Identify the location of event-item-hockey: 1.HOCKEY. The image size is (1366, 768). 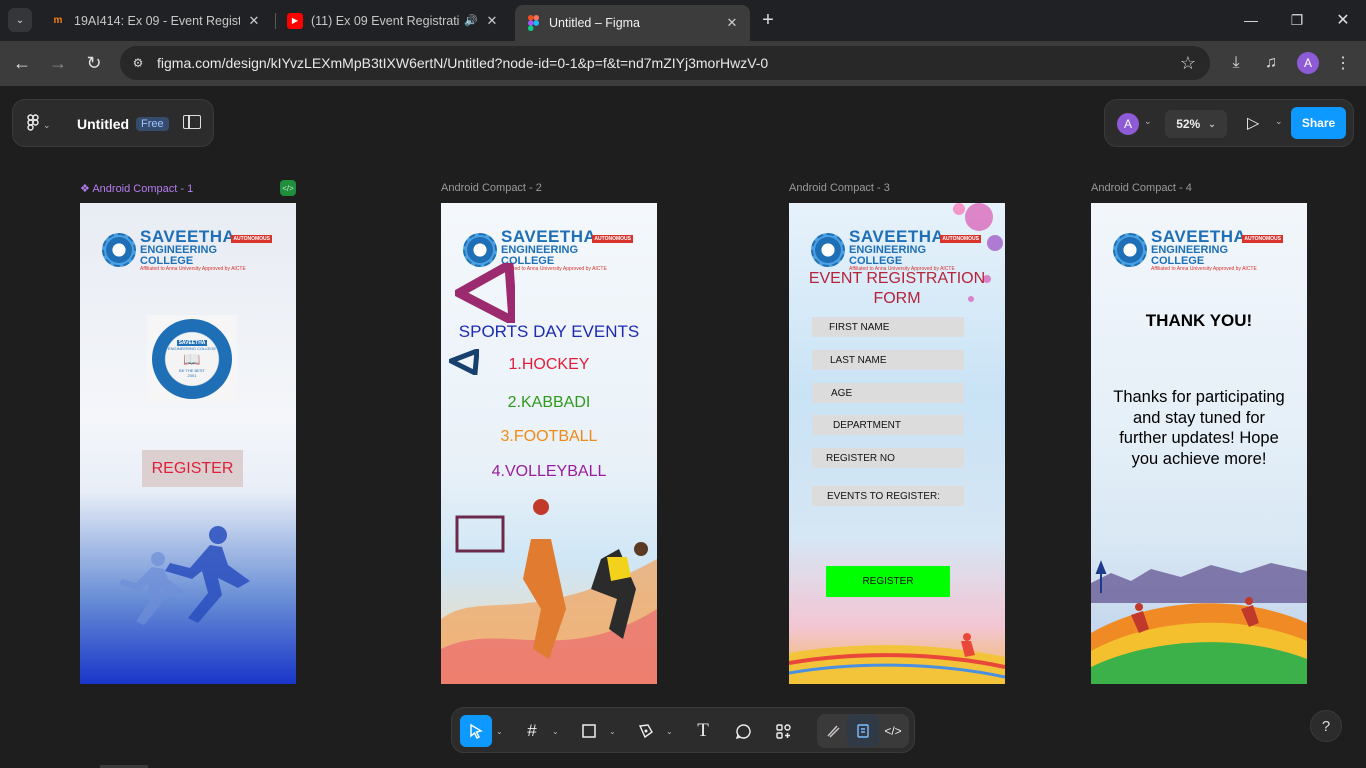
(549, 364).